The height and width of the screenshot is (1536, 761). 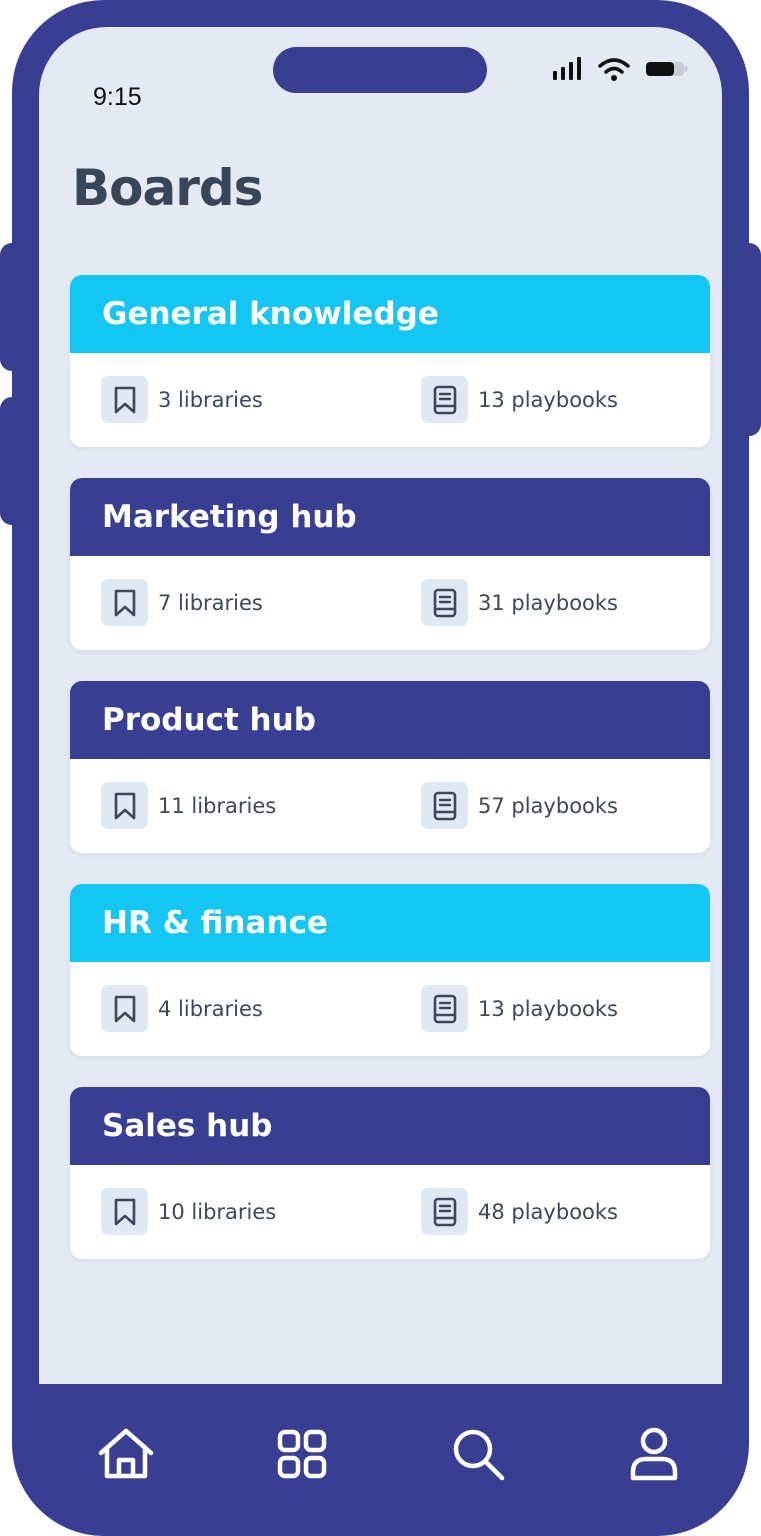 I want to click on libraries-count: 3 libraries, so click(x=182, y=399).